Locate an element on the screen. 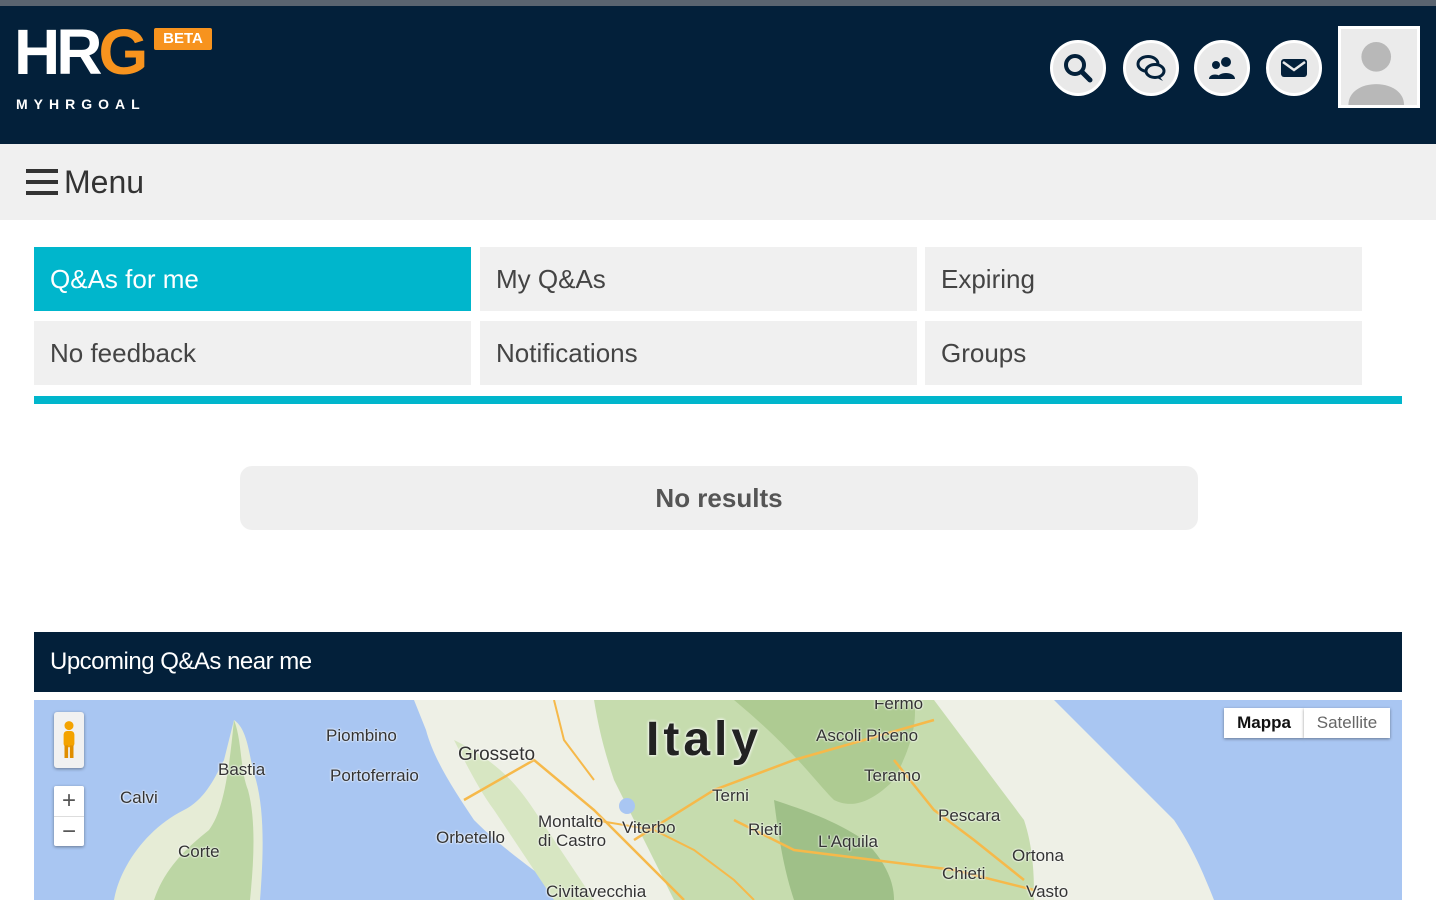 Image resolution: width=1436 pixels, height=900 pixels. tab-qas-for-me: Q&As for me is located at coordinates (252, 279).